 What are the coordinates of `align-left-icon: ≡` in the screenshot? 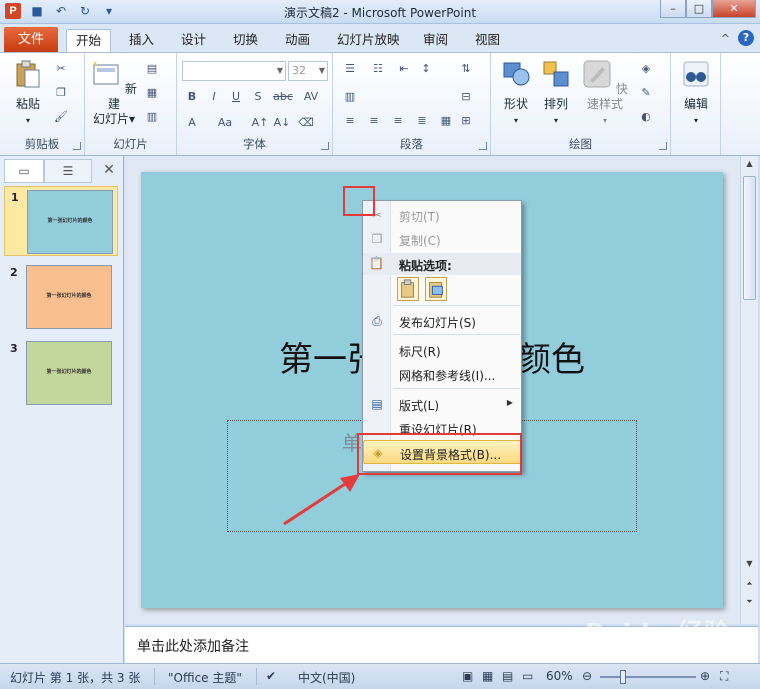 It's located at (350, 121).